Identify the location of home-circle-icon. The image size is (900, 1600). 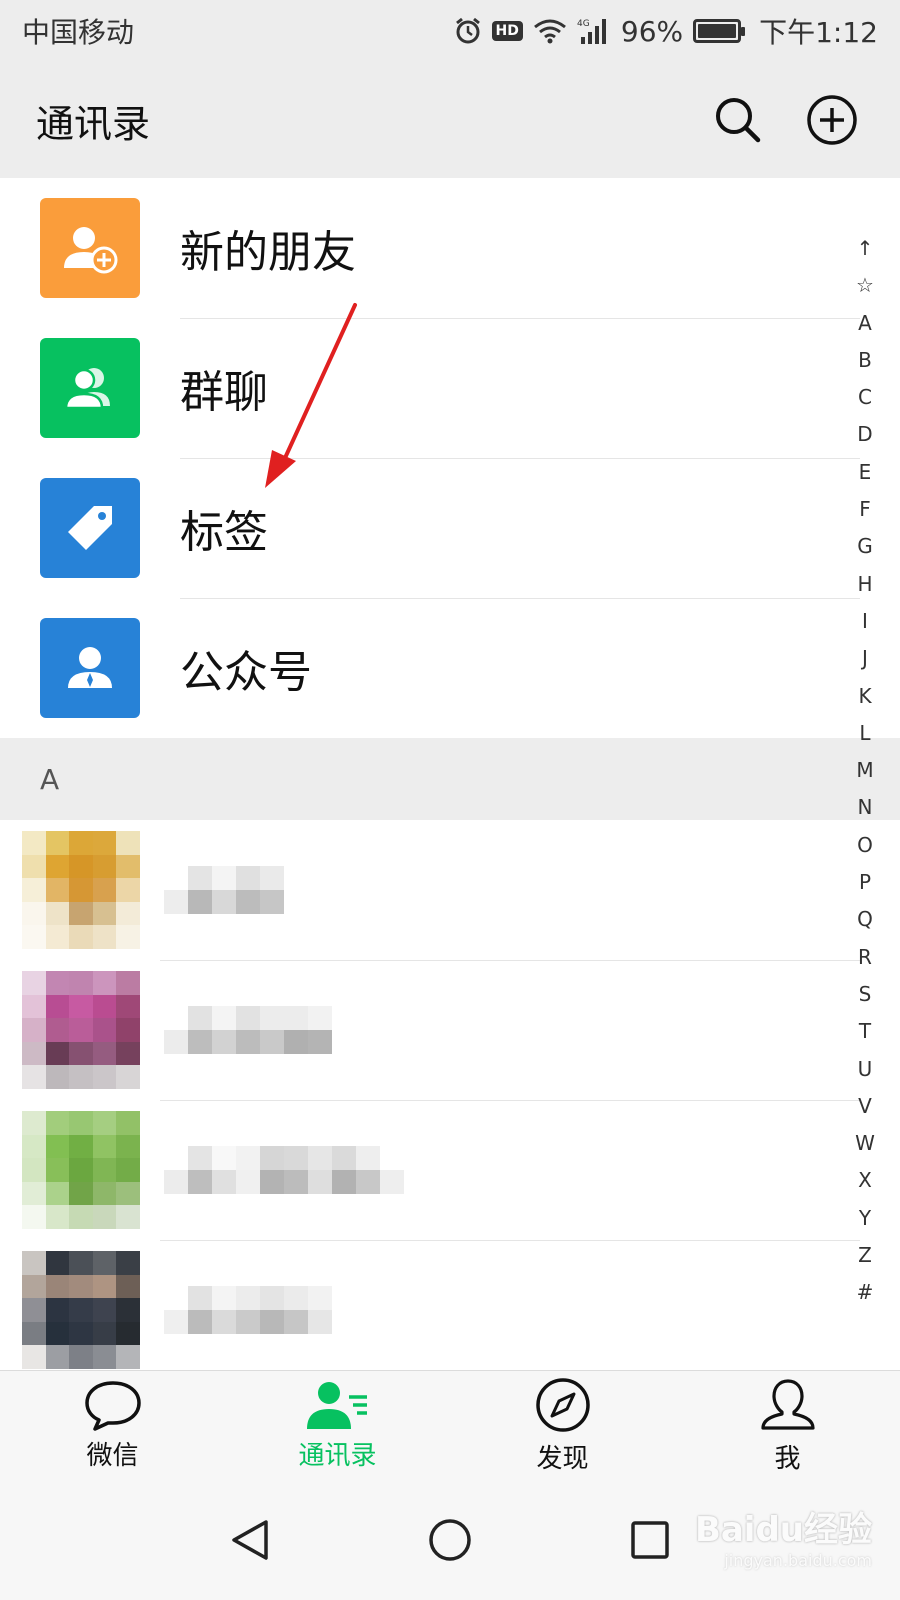
(450, 1540).